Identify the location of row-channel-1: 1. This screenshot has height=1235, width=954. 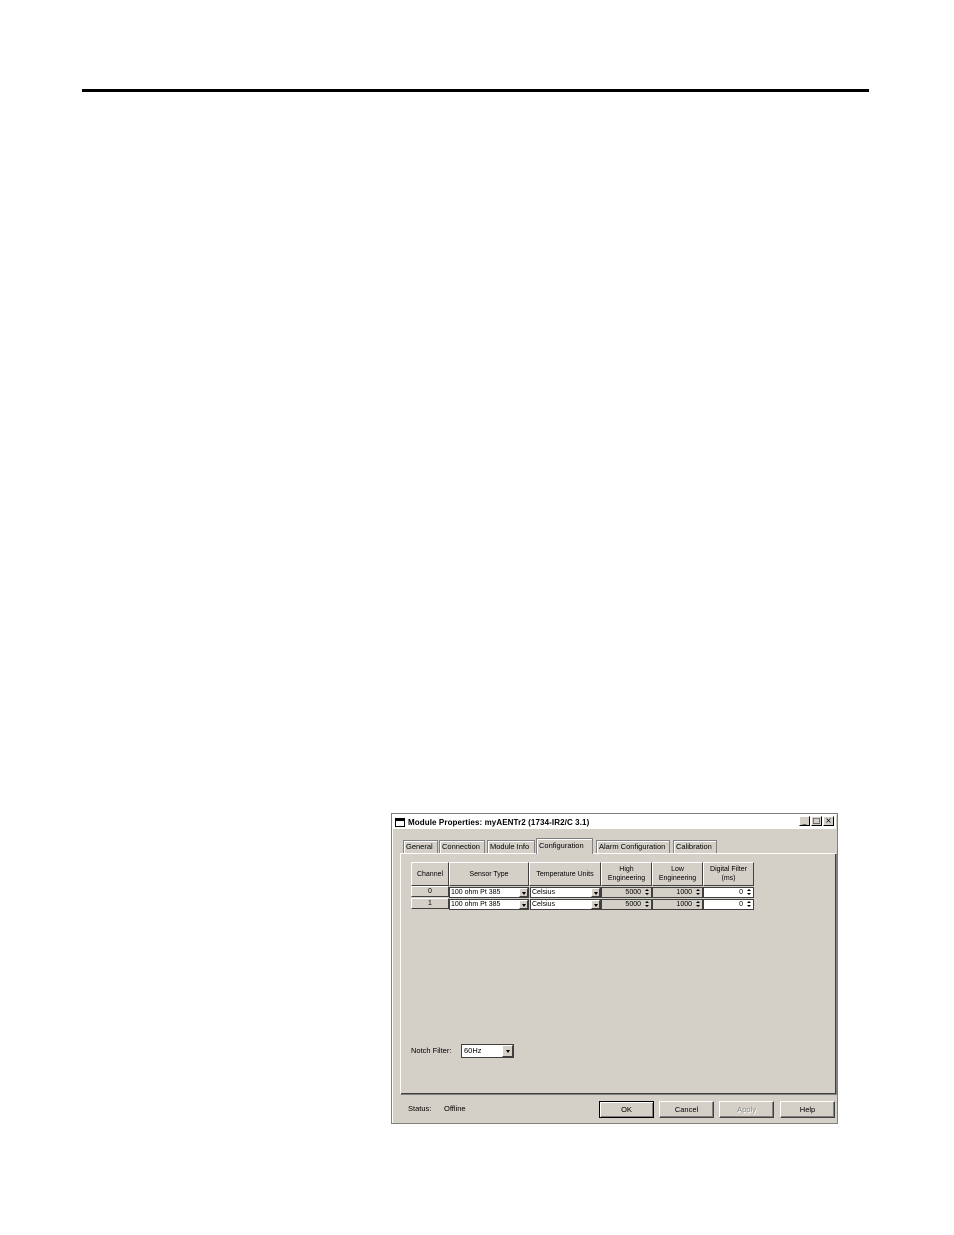
(430, 903).